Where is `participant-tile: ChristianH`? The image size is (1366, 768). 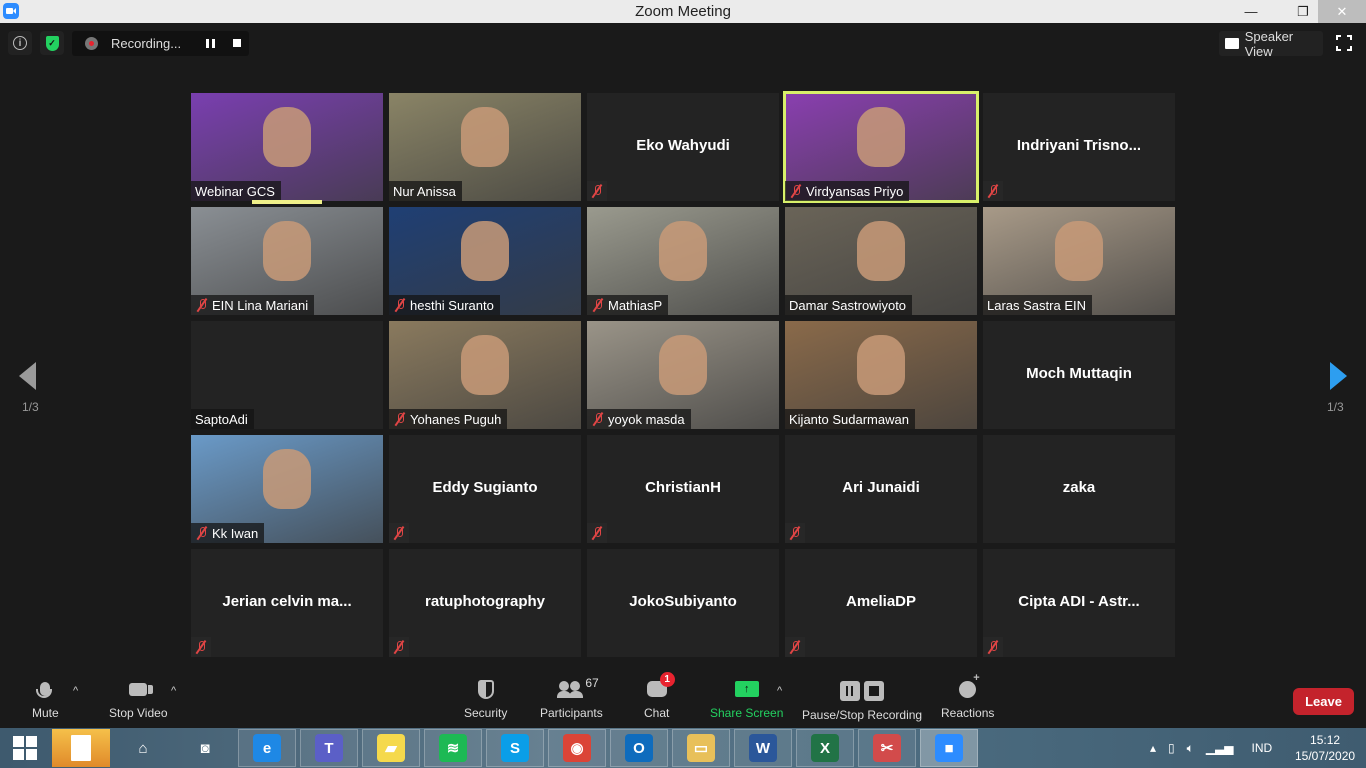
participant-tile: ChristianH is located at coordinates (683, 489).